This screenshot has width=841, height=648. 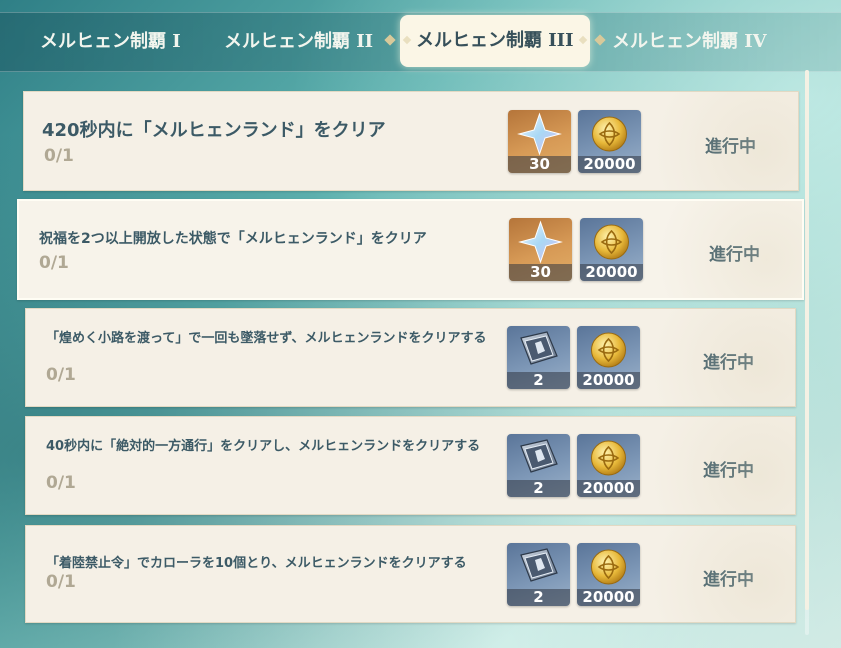 I want to click on tab-label: メルヒェン制覇 III, so click(x=495, y=40).